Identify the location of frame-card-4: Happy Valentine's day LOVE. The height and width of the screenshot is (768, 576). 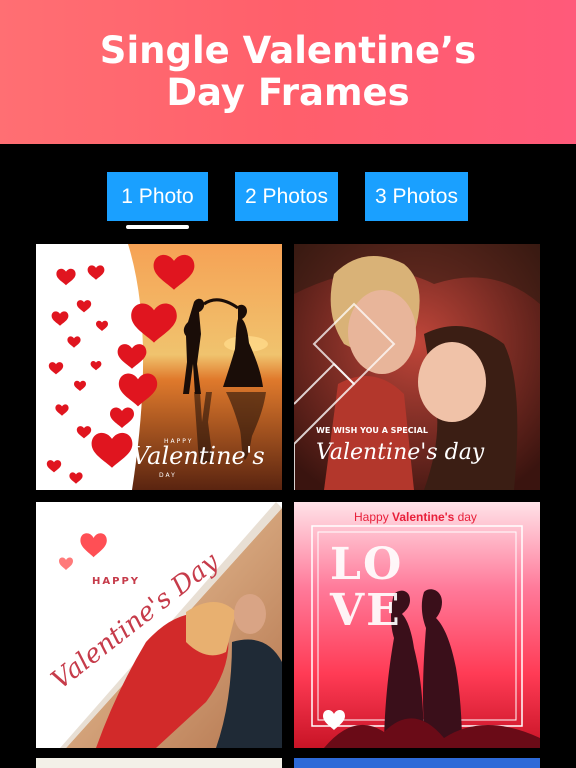
(417, 625).